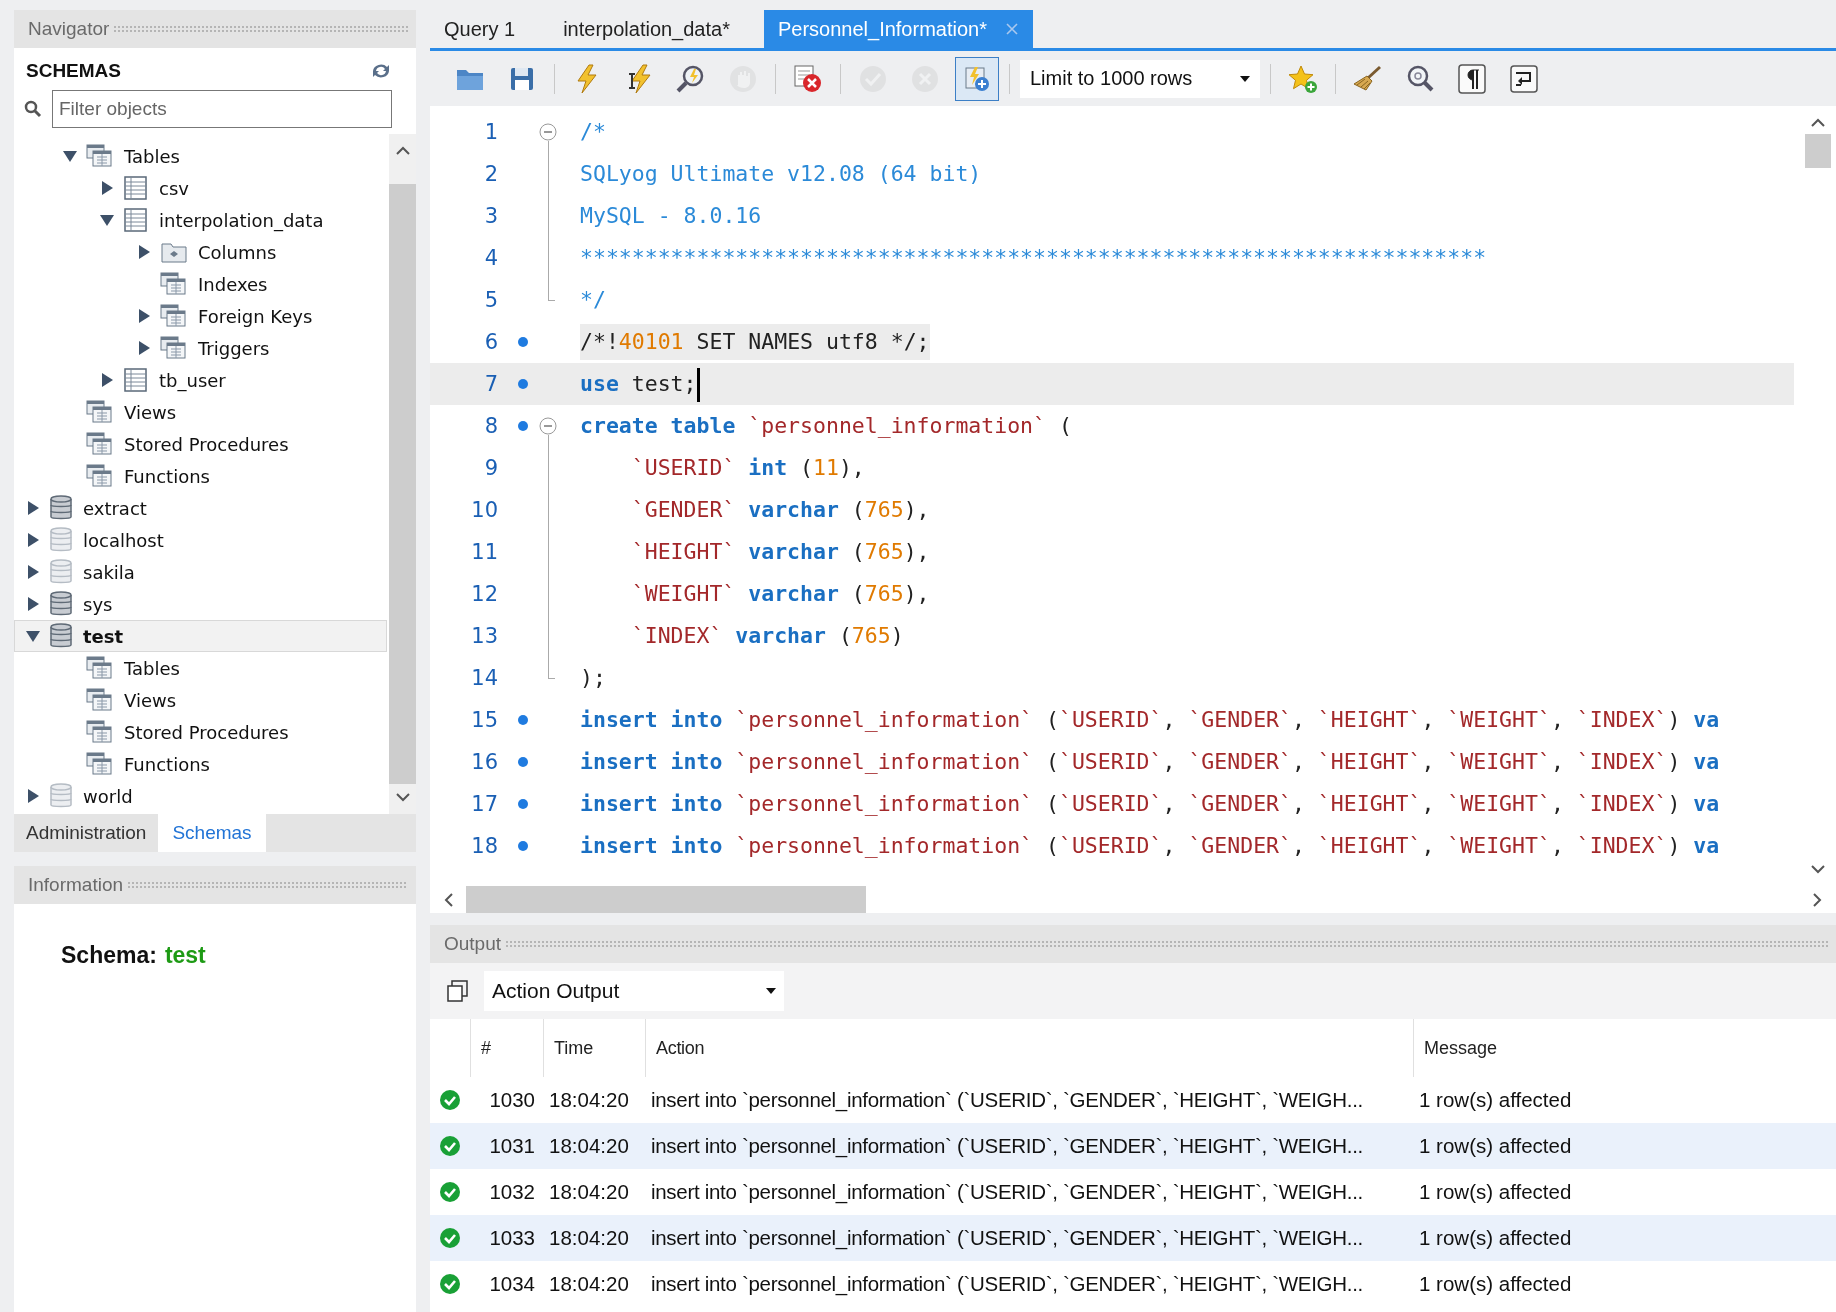  Describe the element at coordinates (781, 174) in the screenshot. I see `code-line: SQLyog Ultimate v12.08 (64 bit)` at that location.